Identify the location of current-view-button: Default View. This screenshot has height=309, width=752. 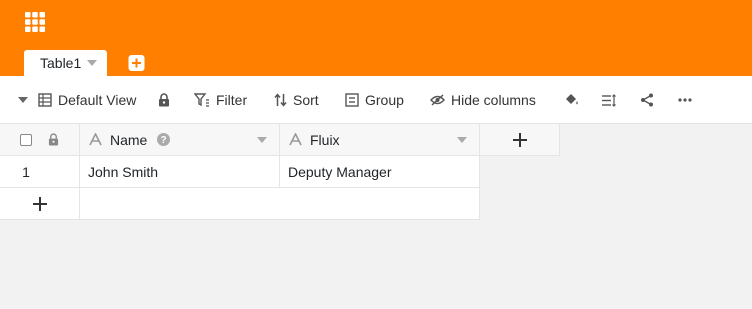
(87, 100).